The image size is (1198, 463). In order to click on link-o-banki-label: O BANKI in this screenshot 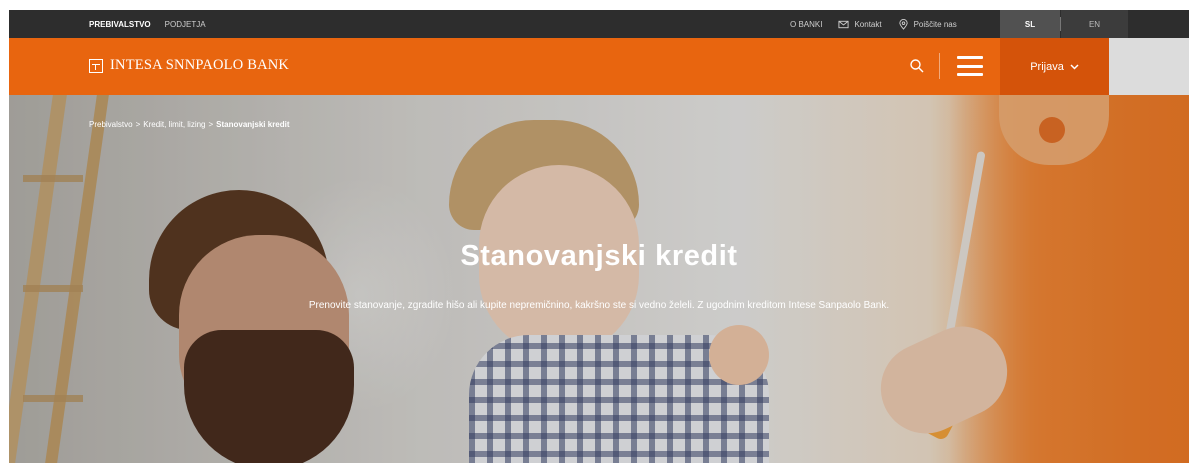, I will do `click(806, 24)`.